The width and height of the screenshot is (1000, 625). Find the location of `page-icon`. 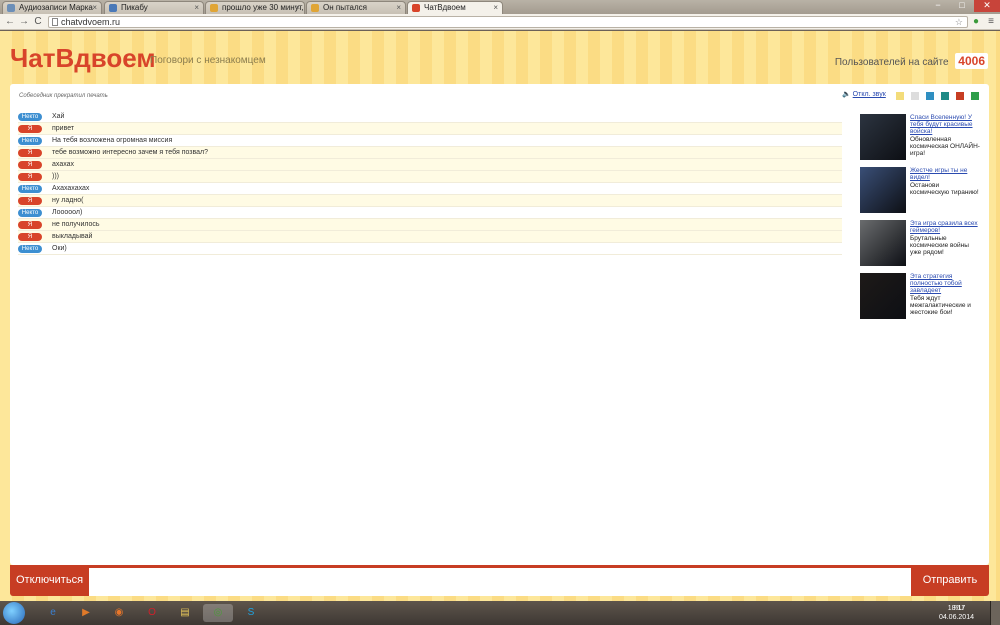

page-icon is located at coordinates (55, 22).